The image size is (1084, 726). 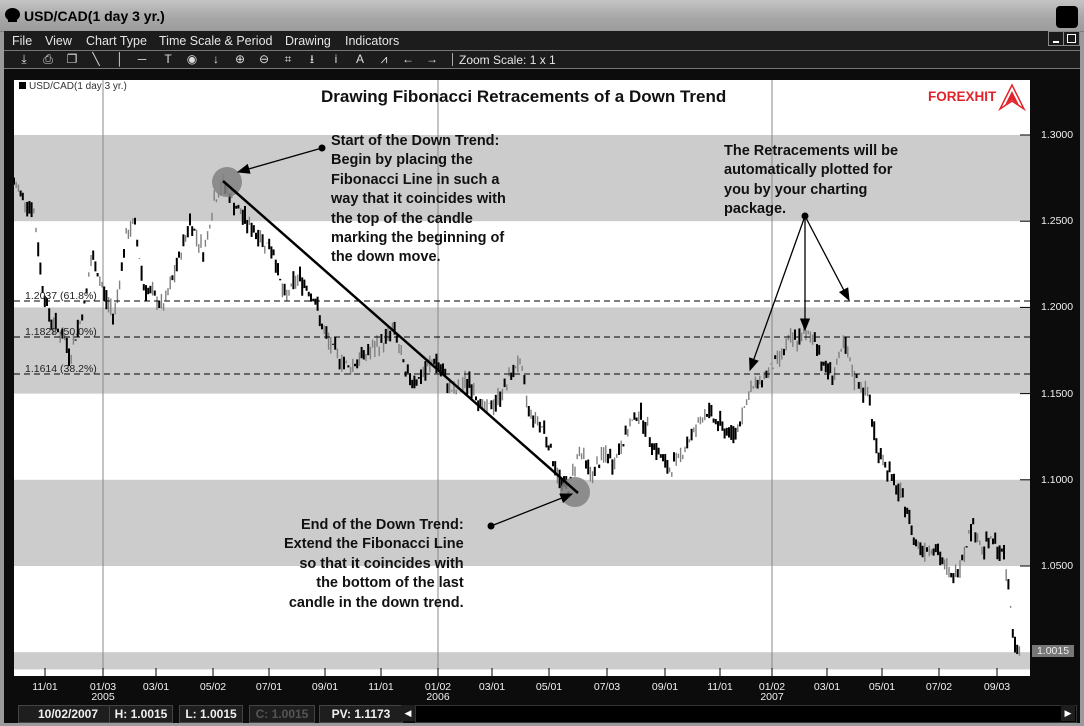 I want to click on x-tick-label: 07/01, so click(x=269, y=687).